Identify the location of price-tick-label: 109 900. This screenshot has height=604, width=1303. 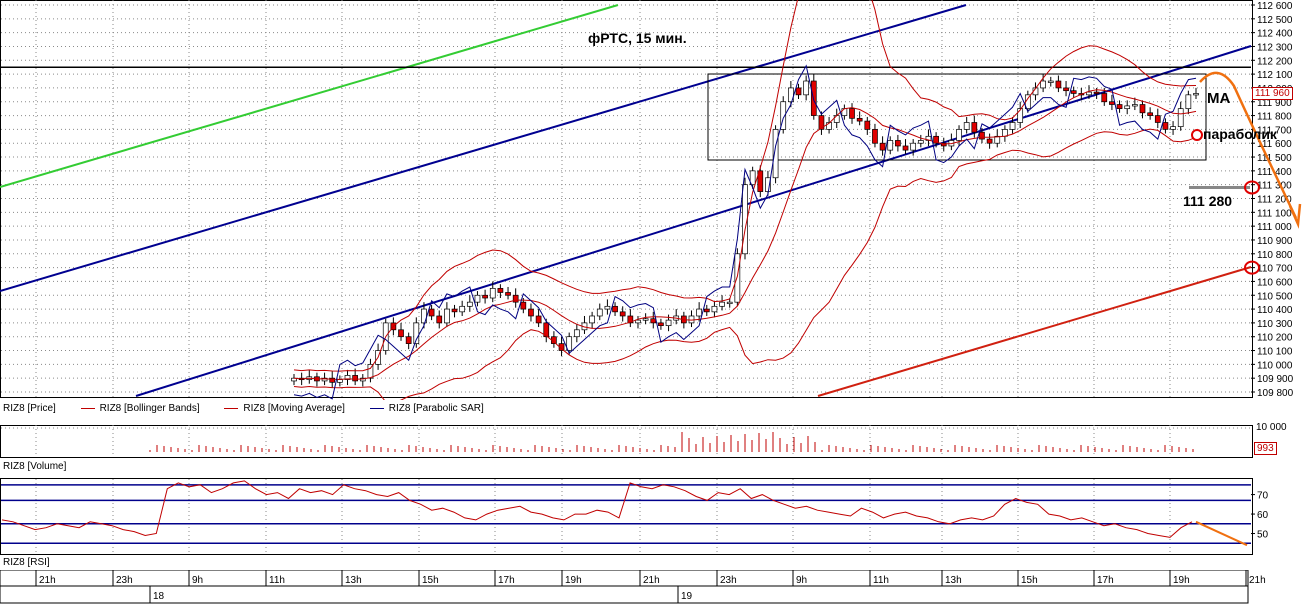
(1275, 379).